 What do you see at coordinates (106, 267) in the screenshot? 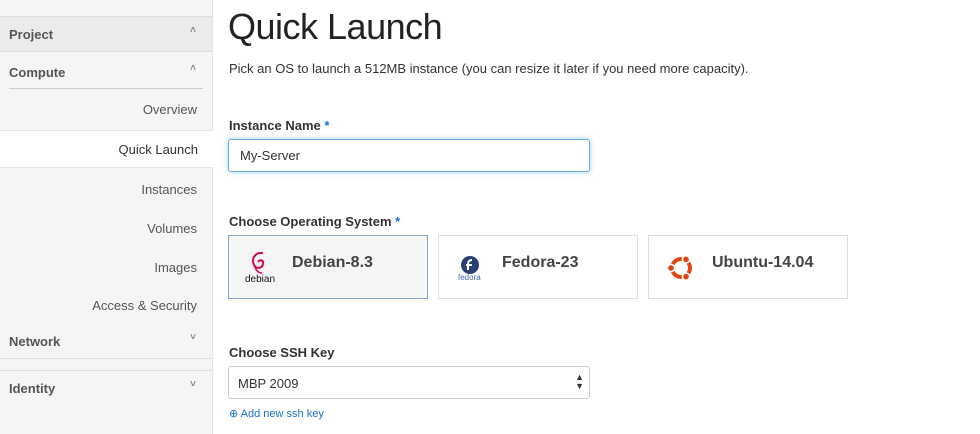
I see `sidebar-item-images: Images` at bounding box center [106, 267].